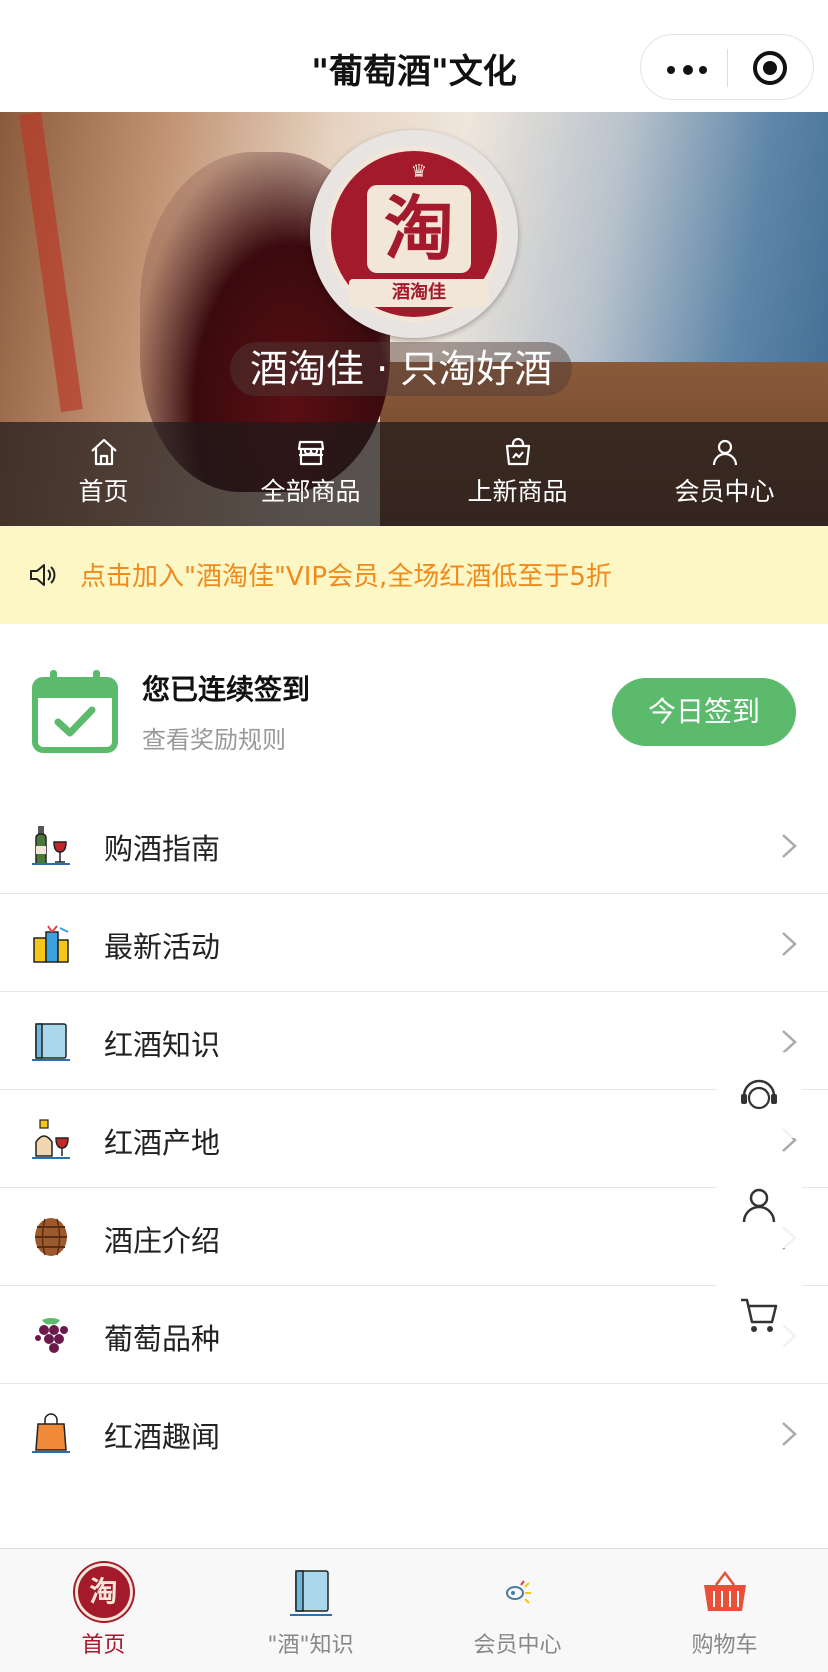 The width and height of the screenshot is (828, 1672). What do you see at coordinates (346, 577) in the screenshot?
I see `notice-text: 点击加入"酒淘佳"VIP会员,全场红酒低至于5折` at bounding box center [346, 577].